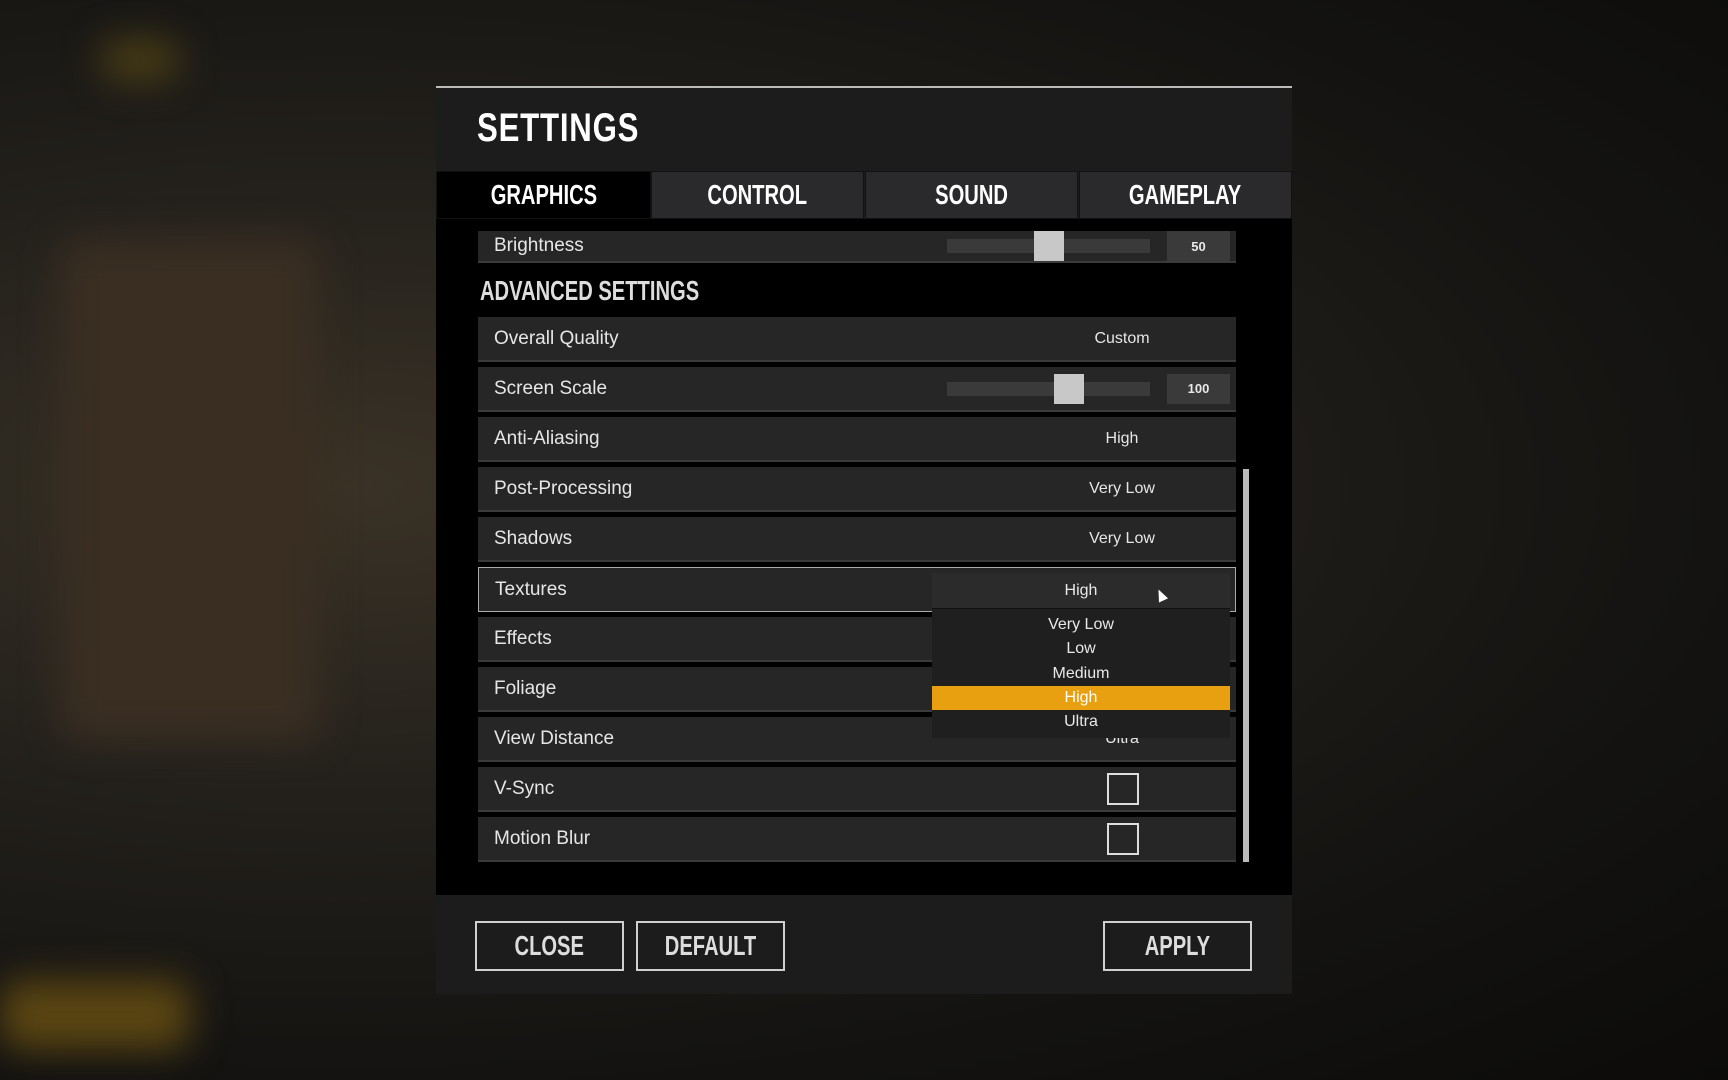 Image resolution: width=1728 pixels, height=1080 pixels. What do you see at coordinates (547, 438) in the screenshot?
I see `row-label: Anti-Aliasing` at bounding box center [547, 438].